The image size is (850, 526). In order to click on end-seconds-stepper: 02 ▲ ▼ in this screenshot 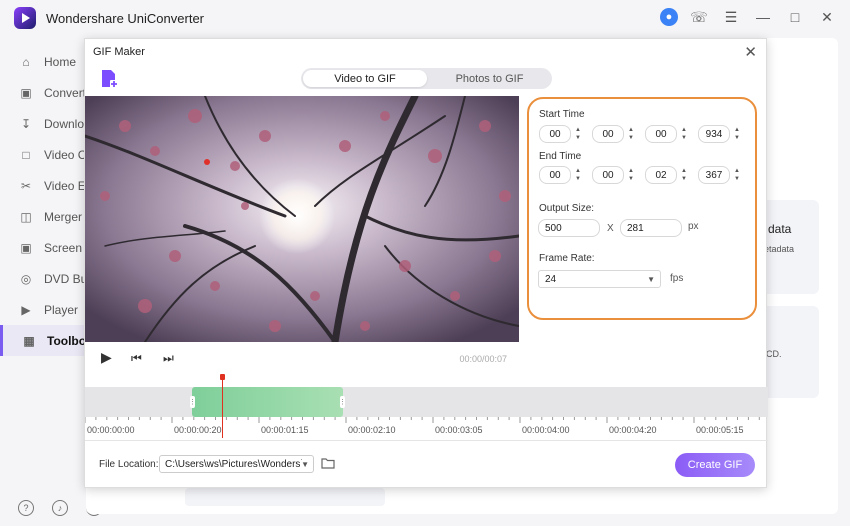, I will do `click(667, 175)`.